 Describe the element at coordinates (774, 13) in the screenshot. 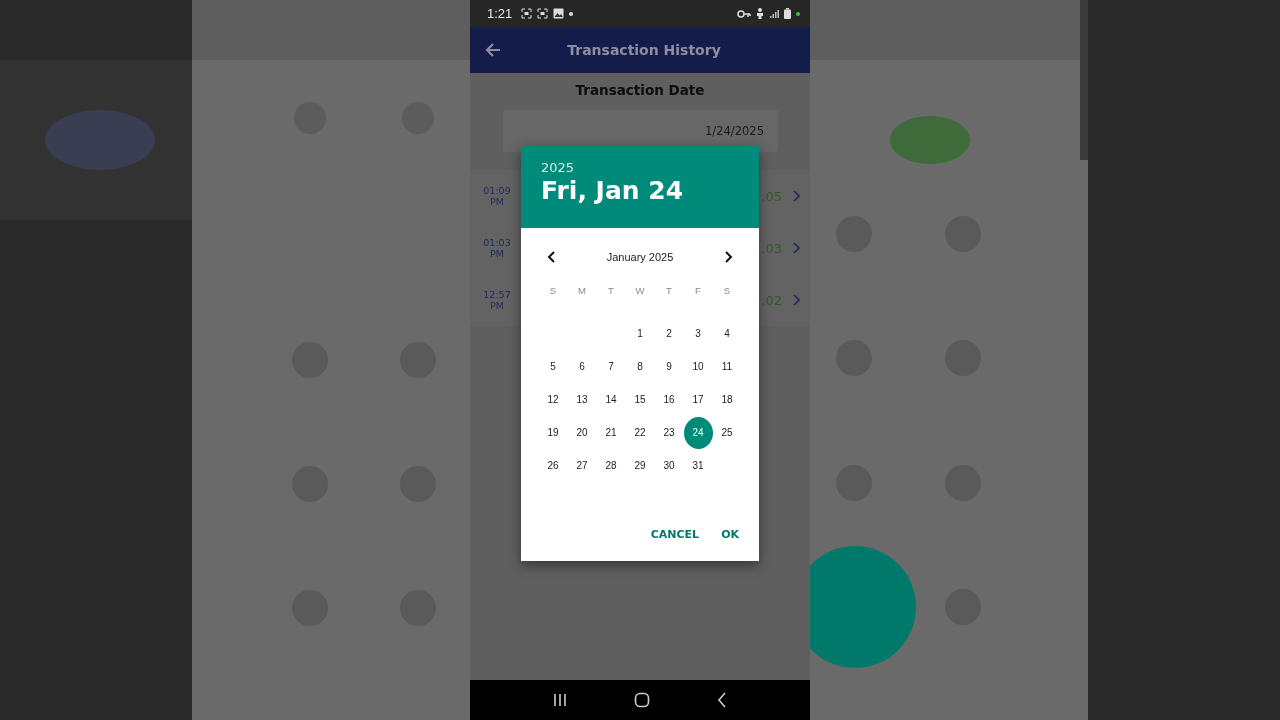

I see `signal-icon` at that location.